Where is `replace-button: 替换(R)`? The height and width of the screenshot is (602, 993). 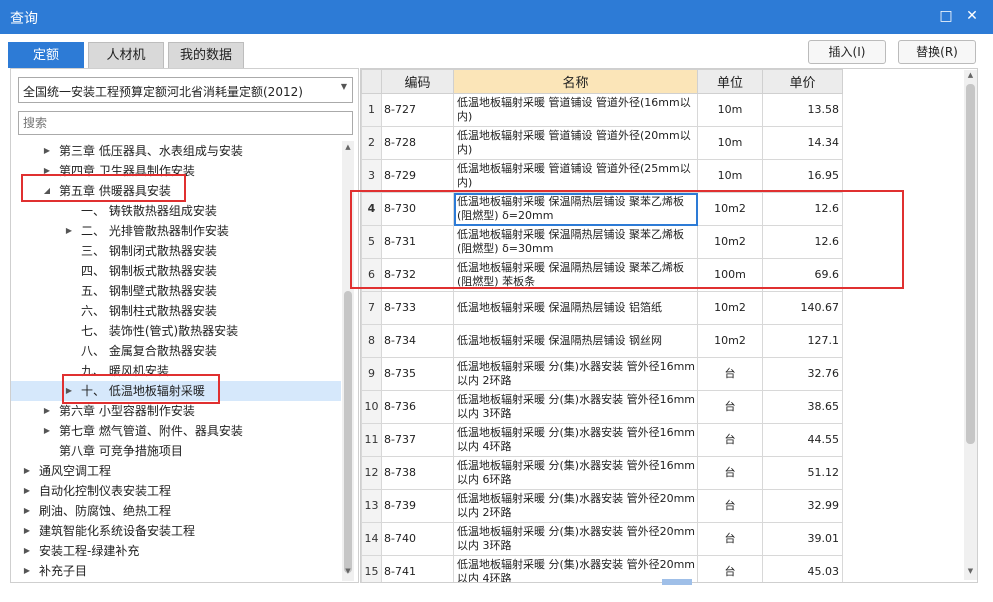 replace-button: 替换(R) is located at coordinates (937, 52).